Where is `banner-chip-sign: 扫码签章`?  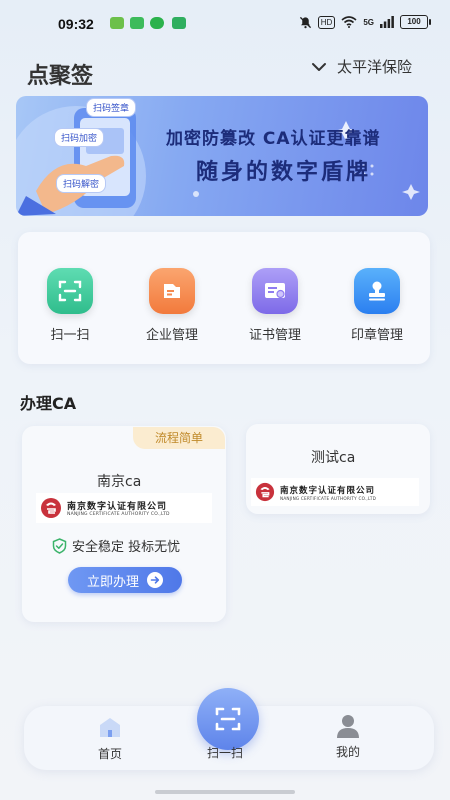 banner-chip-sign: 扫码签章 is located at coordinates (111, 107).